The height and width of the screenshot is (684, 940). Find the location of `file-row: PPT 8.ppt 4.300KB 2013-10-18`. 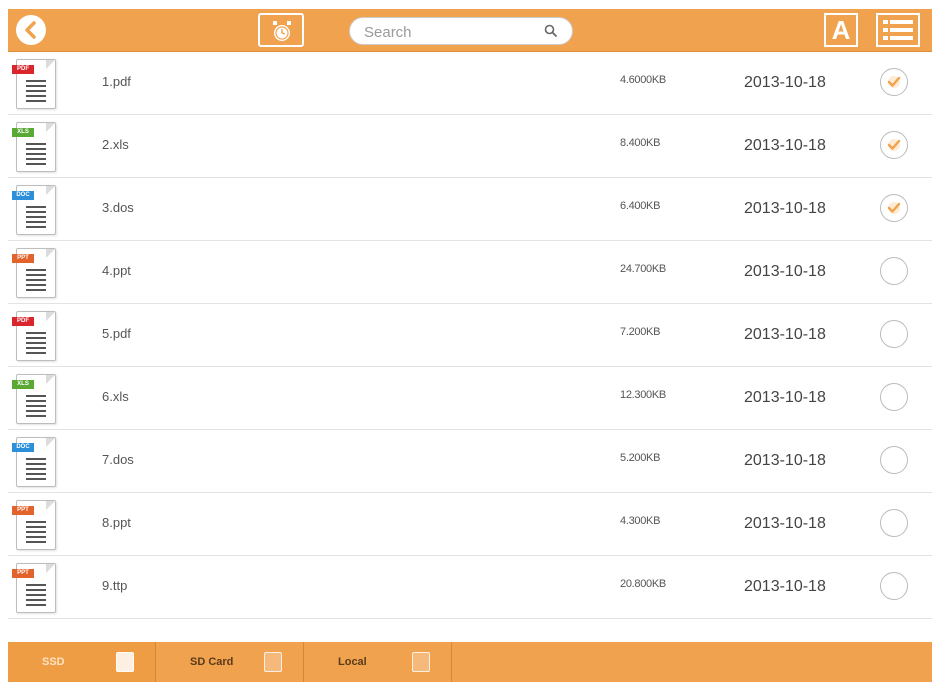

file-row: PPT 8.ppt 4.300KB 2013-10-18 is located at coordinates (470, 524).